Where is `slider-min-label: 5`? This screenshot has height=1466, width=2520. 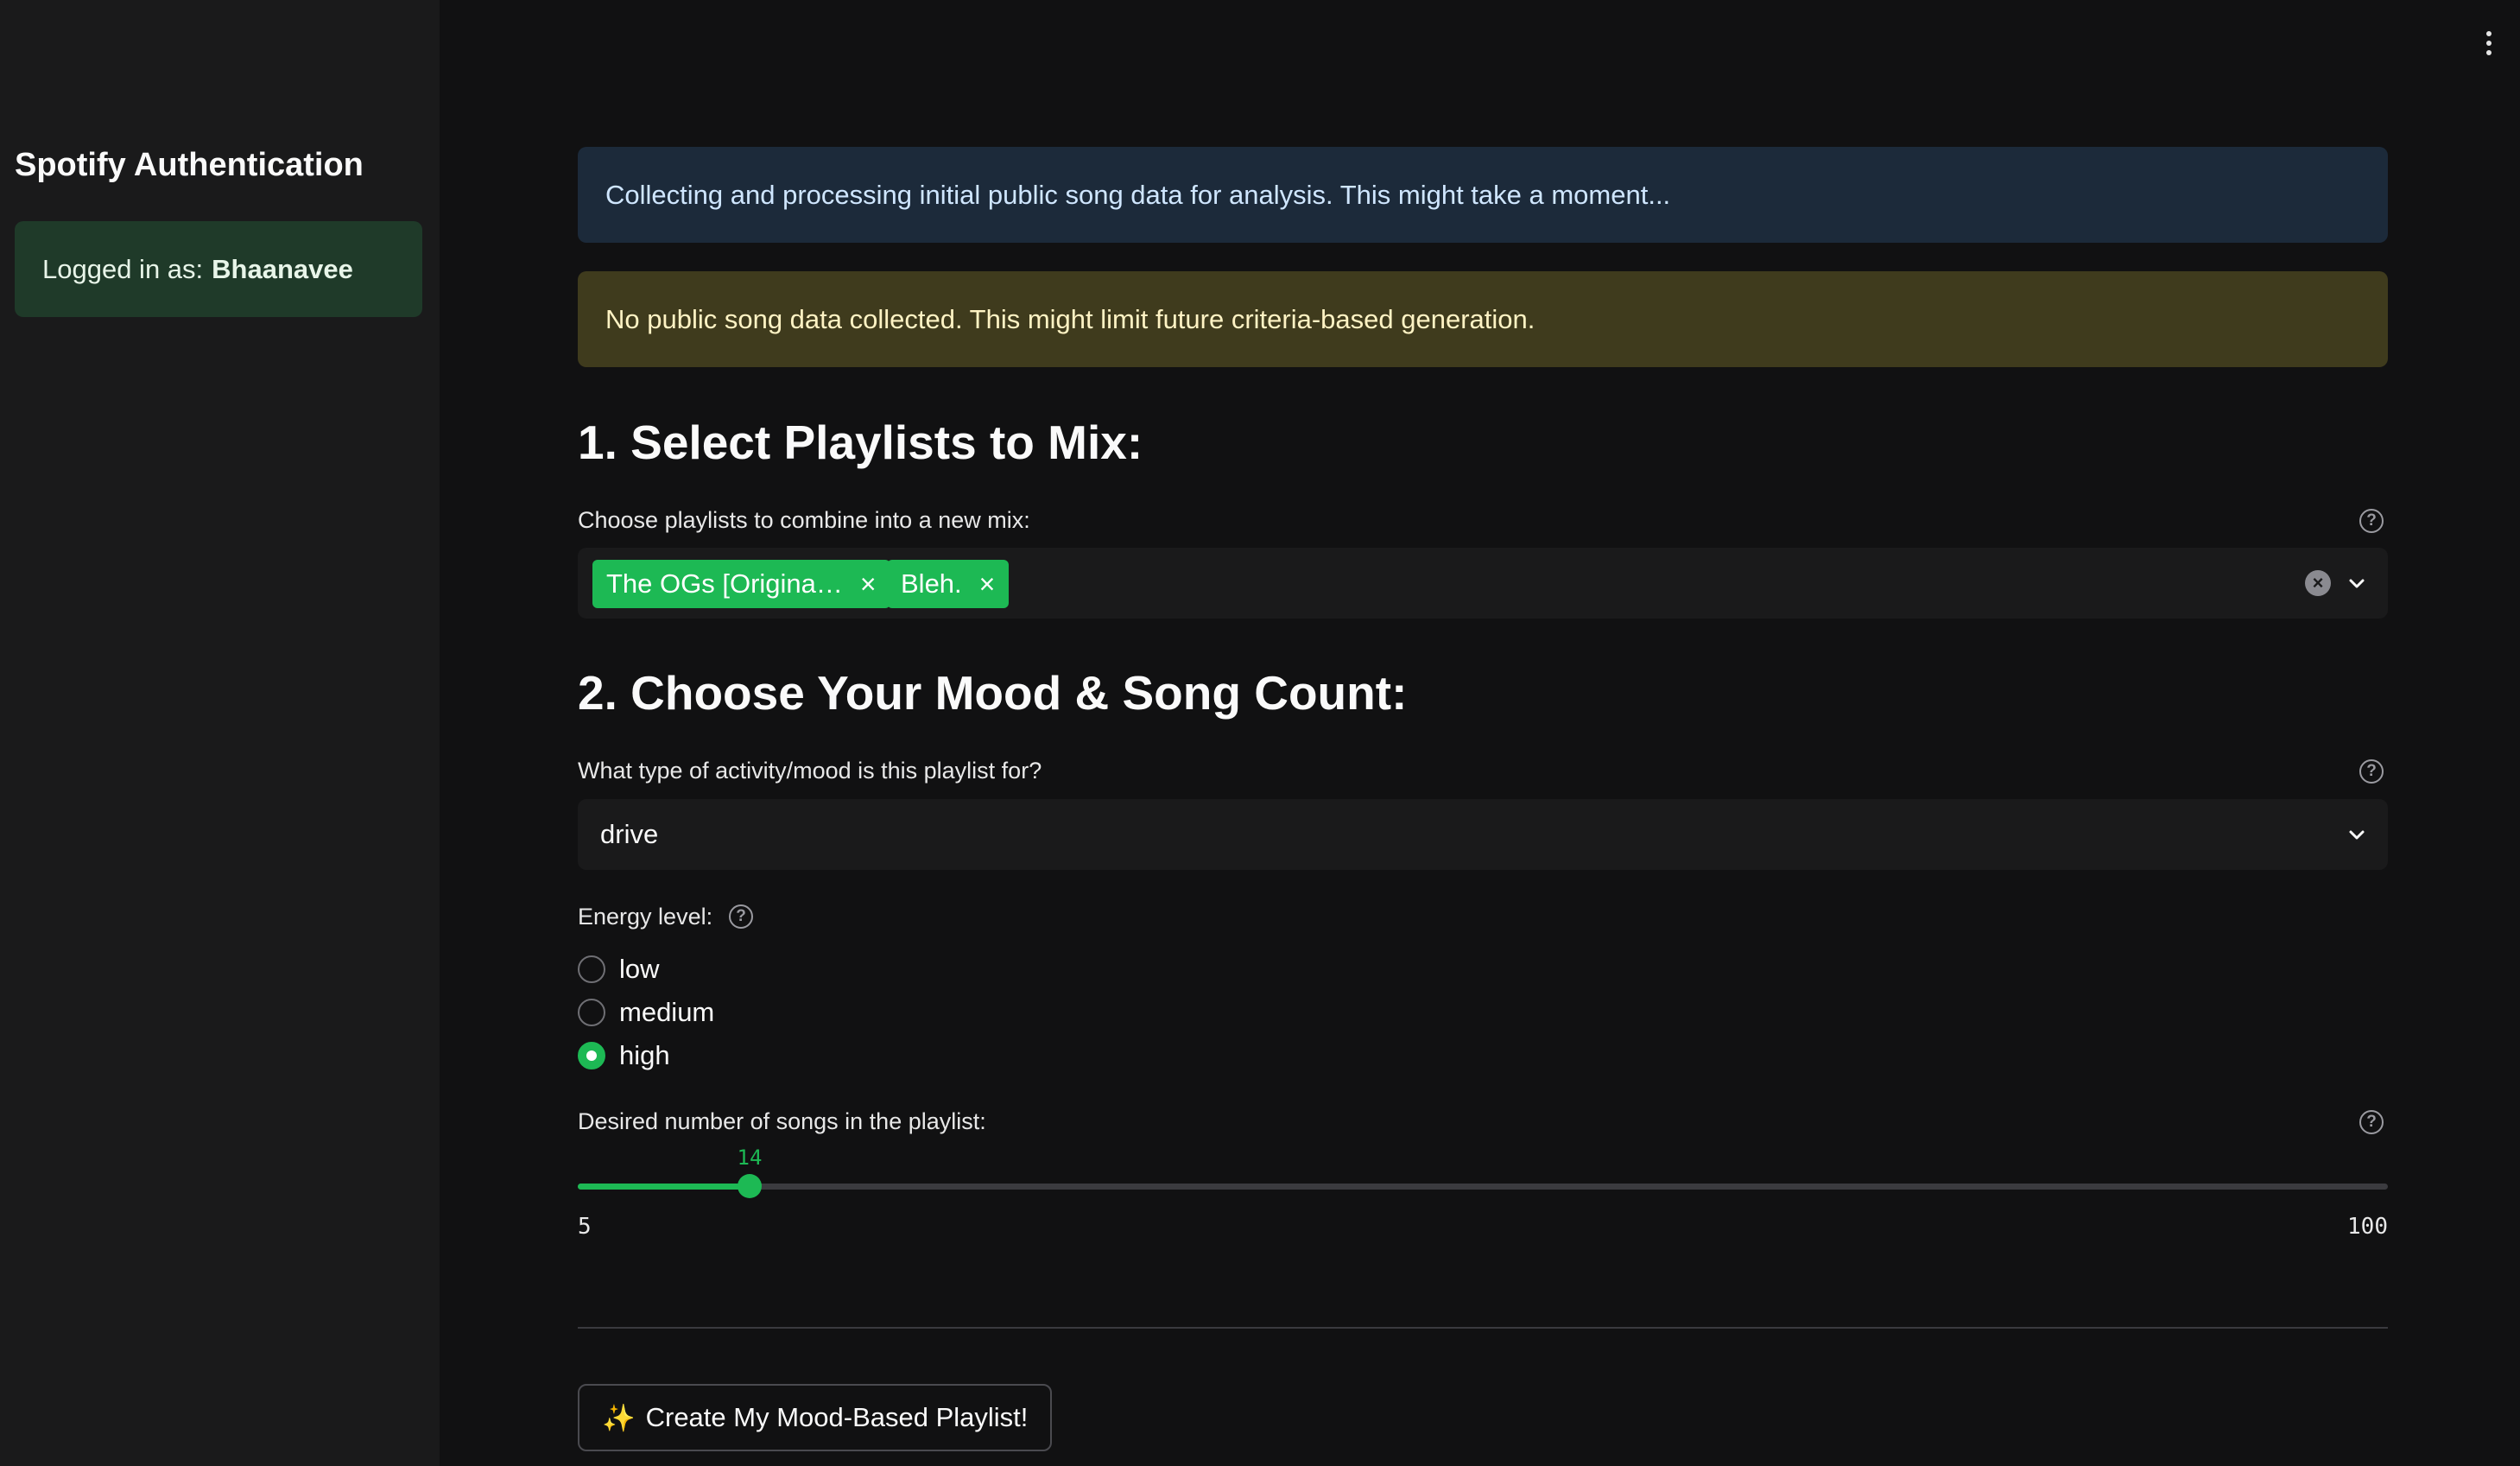 slider-min-label: 5 is located at coordinates (585, 1227).